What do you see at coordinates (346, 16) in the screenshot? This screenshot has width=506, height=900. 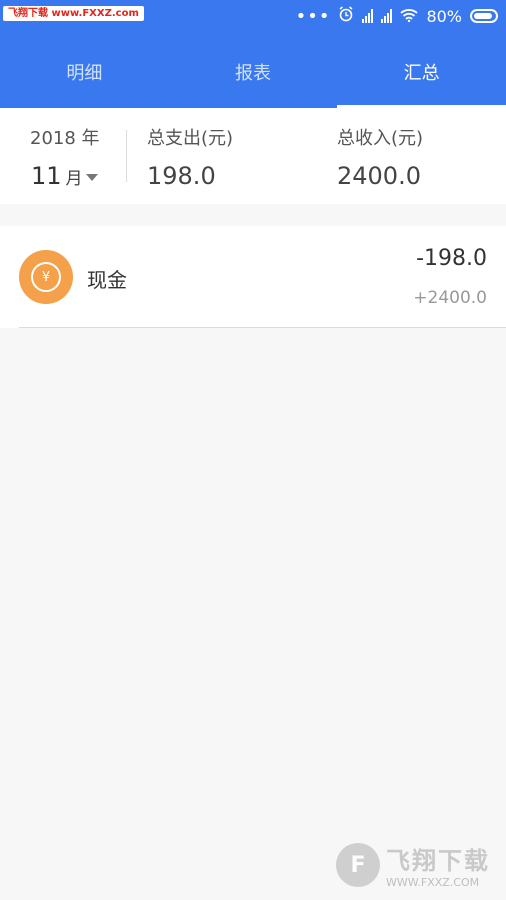 I see `alarm-icon` at bounding box center [346, 16].